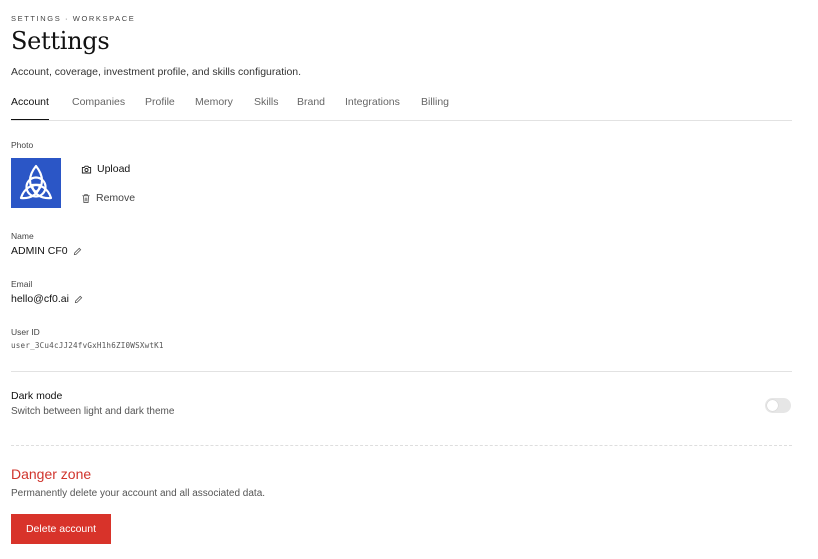  Describe the element at coordinates (30, 107) in the screenshot. I see `tab-account: Account` at that location.